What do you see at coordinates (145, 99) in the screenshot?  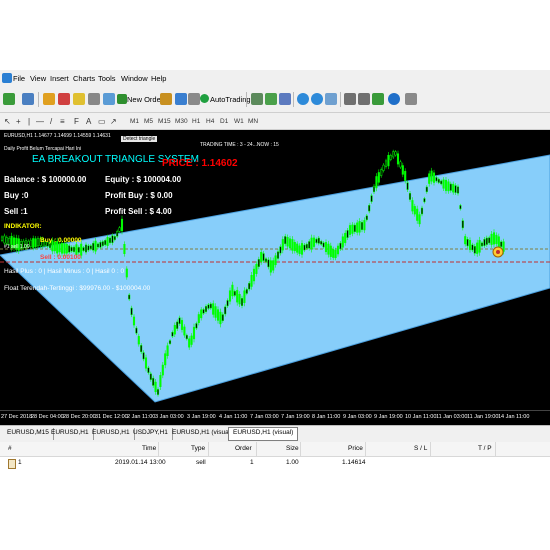 I see `new-order-button: New Order` at bounding box center [145, 99].